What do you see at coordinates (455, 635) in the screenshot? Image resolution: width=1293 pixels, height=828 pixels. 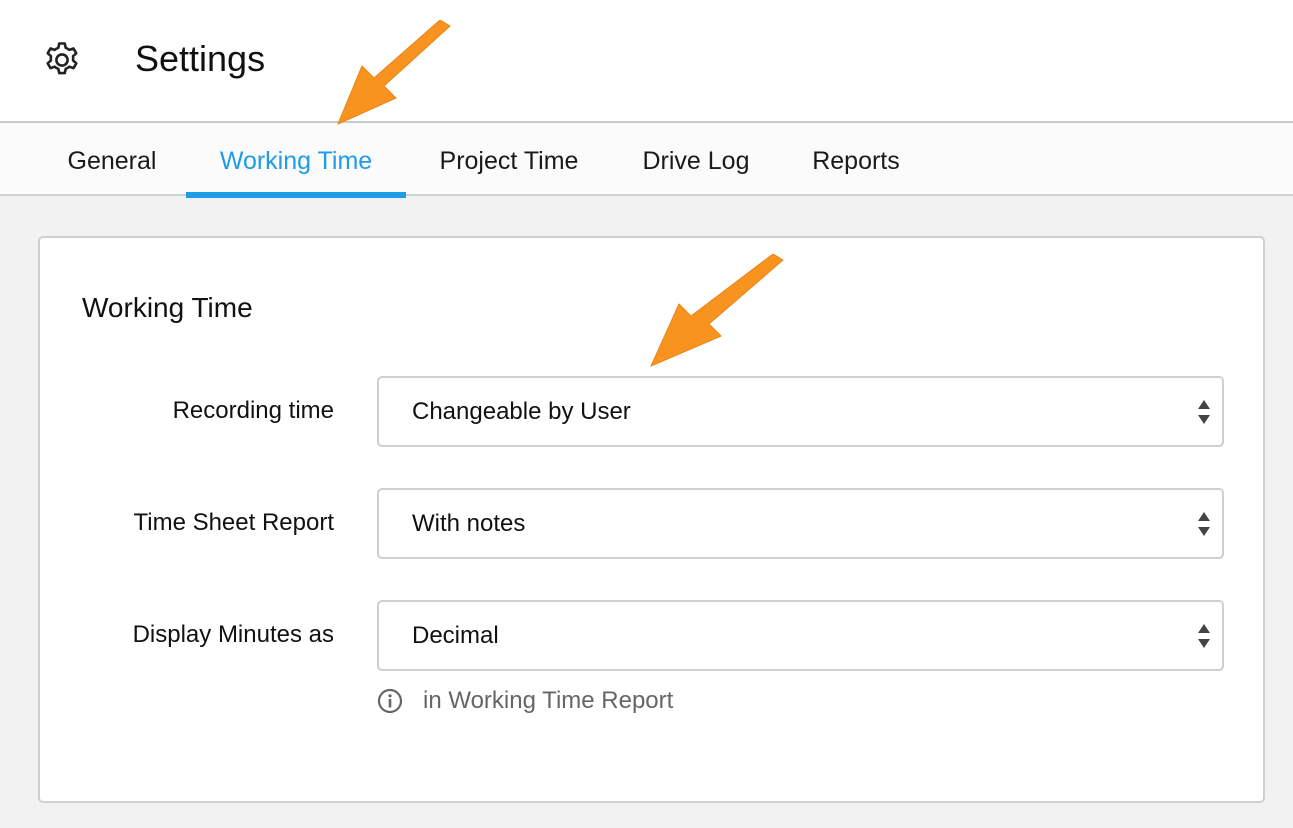 I see `select-value: Decimal` at bounding box center [455, 635].